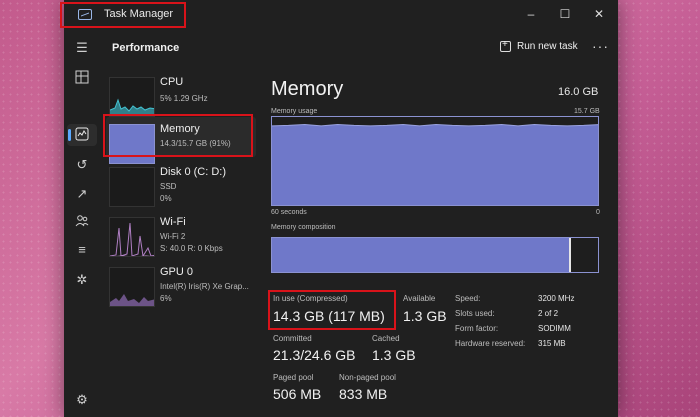  Describe the element at coordinates (82, 135) in the screenshot. I see `performance-icon` at that location.